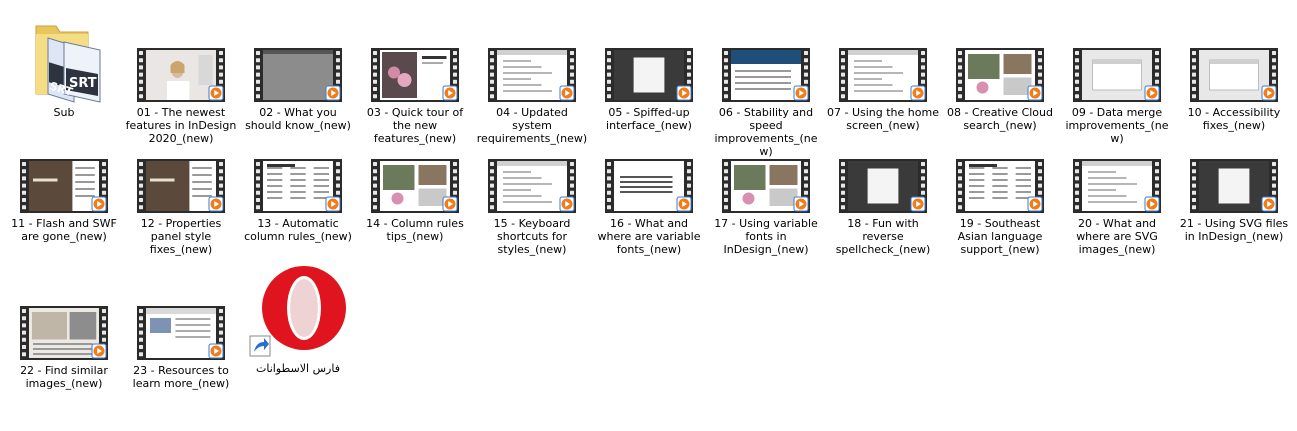  I want to click on item-label: 13 - Automatic column rules_(new), so click(298, 230).